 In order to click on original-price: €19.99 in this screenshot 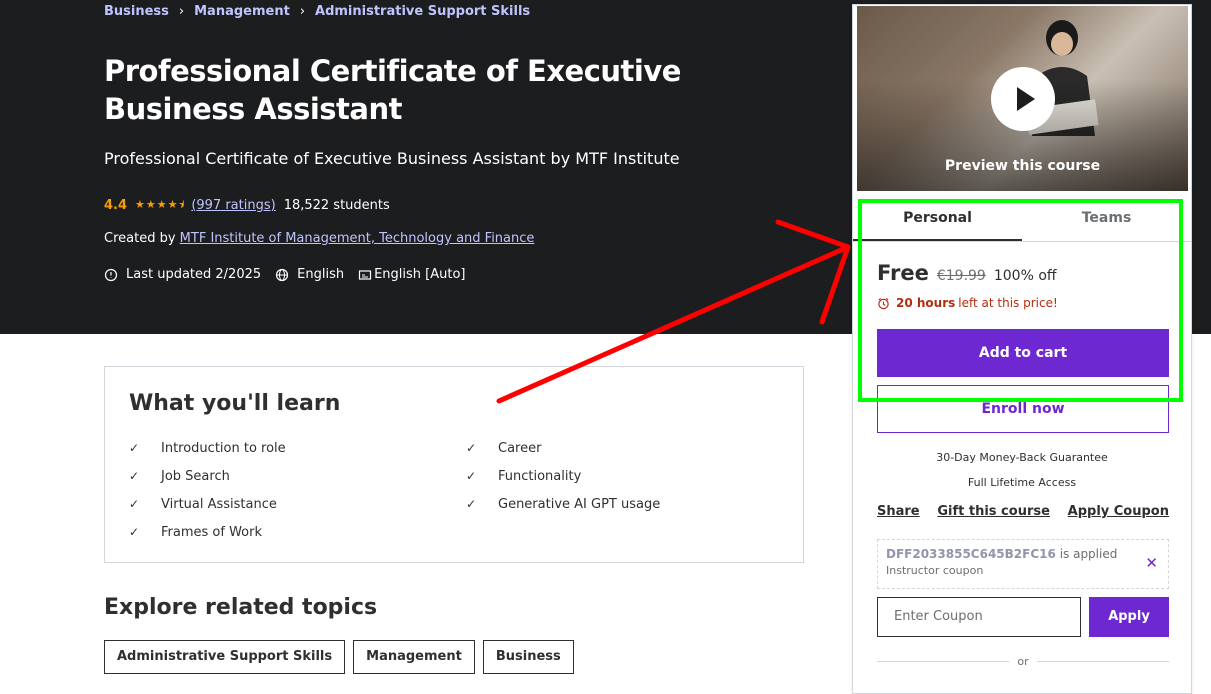, I will do `click(961, 276)`.